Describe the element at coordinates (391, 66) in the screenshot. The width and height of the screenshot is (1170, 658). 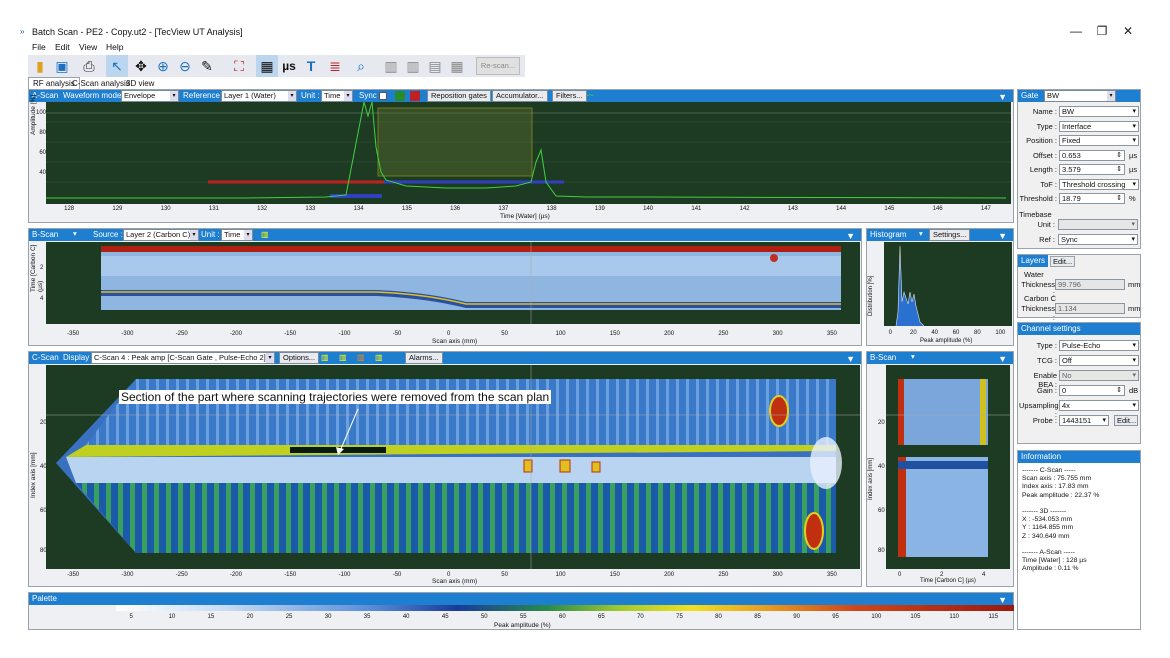
I see `layout-1-icon: ▥` at that location.